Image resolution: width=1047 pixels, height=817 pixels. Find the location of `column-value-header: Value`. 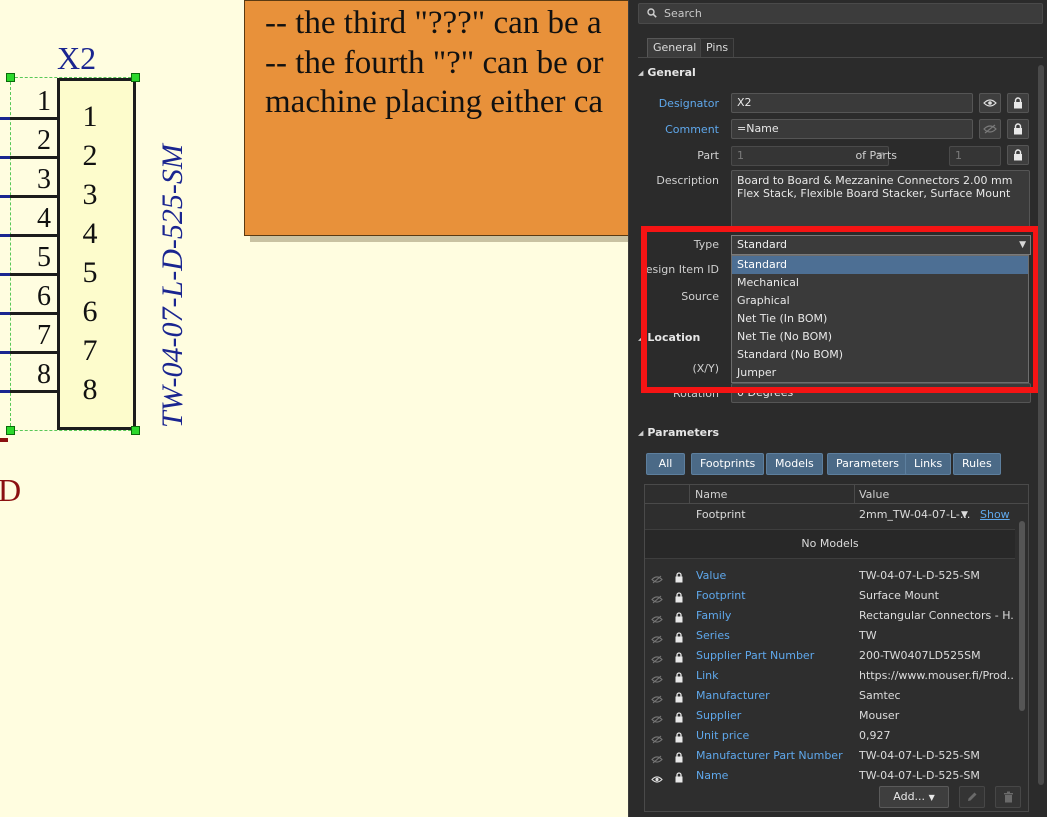

column-value-header: Value is located at coordinates (874, 494).